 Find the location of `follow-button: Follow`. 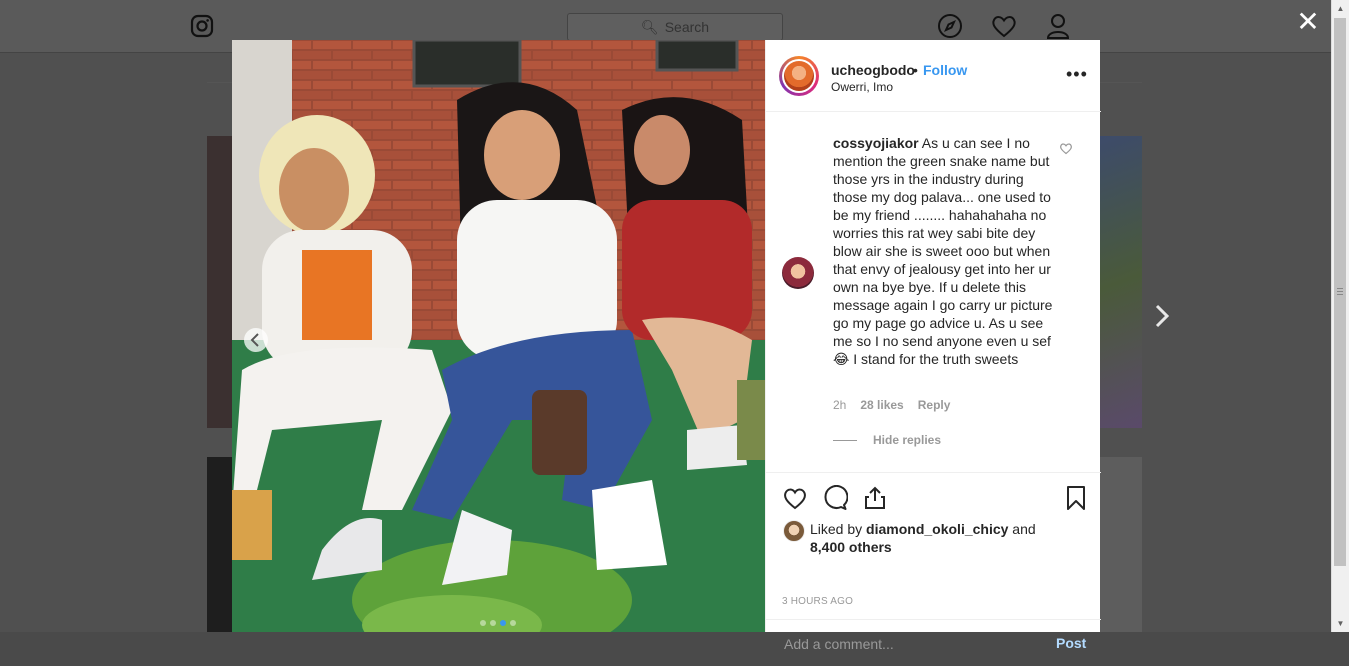

follow-button: Follow is located at coordinates (945, 70).